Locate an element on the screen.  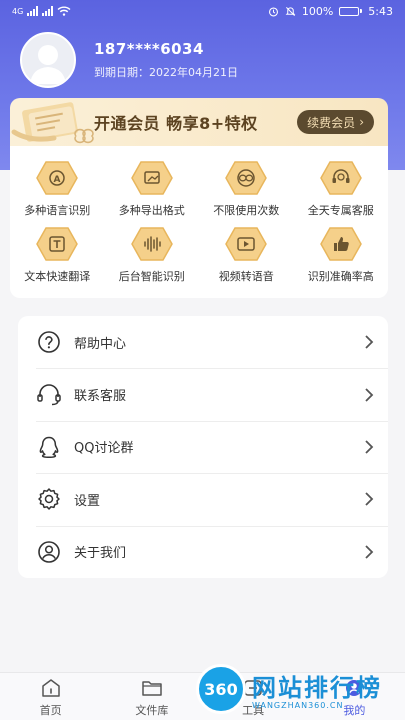
status-right: 100% 5:43 is located at coordinates (330, 11).